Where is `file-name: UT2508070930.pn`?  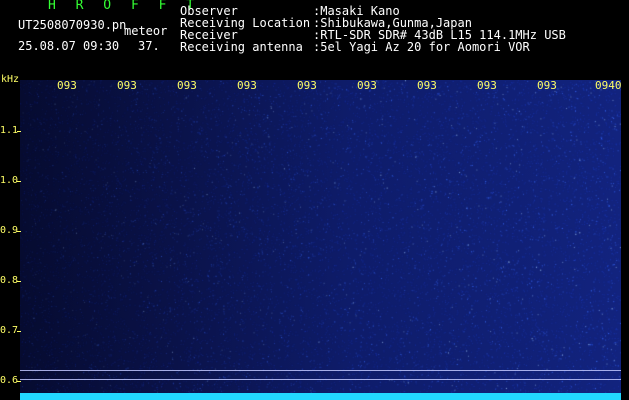
file-name: UT2508070930.pn is located at coordinates (72, 25).